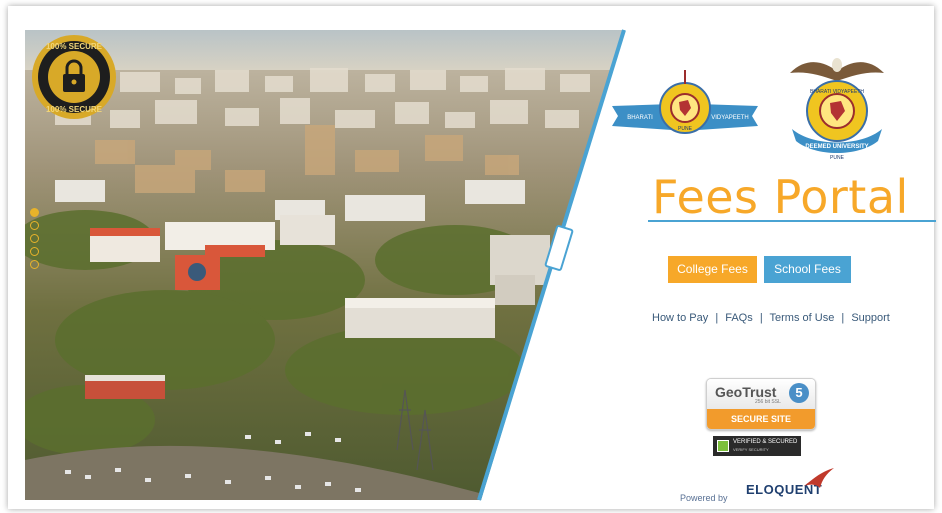 This screenshot has width=942, height=513. Describe the element at coordinates (723, 446) in the screenshot. I see `checkbox-shield-icon` at that location.